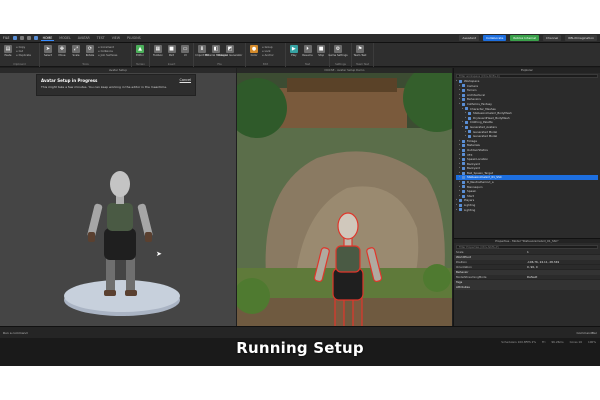 Image resolution: width=600 pixels, height=400 pixels. Describe the element at coordinates (463, 90) in the screenshot. I see `terrain-icon` at that location.